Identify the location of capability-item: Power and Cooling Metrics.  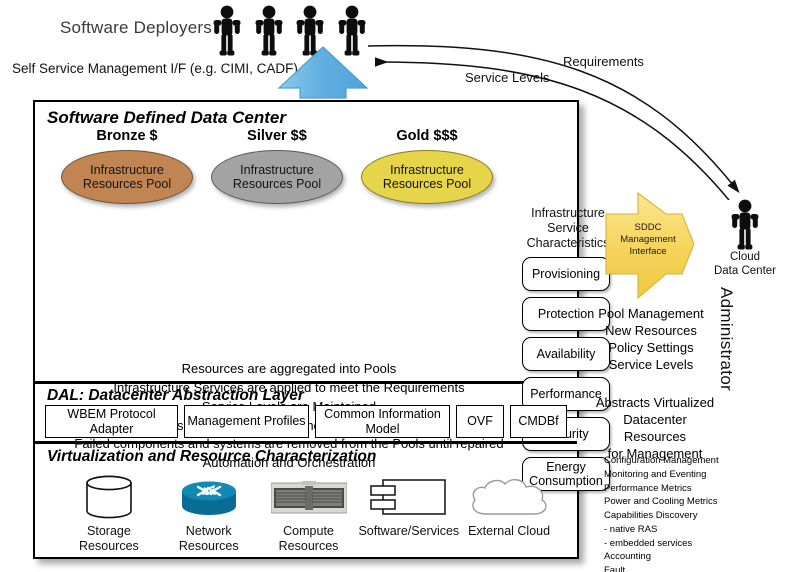
(661, 502).